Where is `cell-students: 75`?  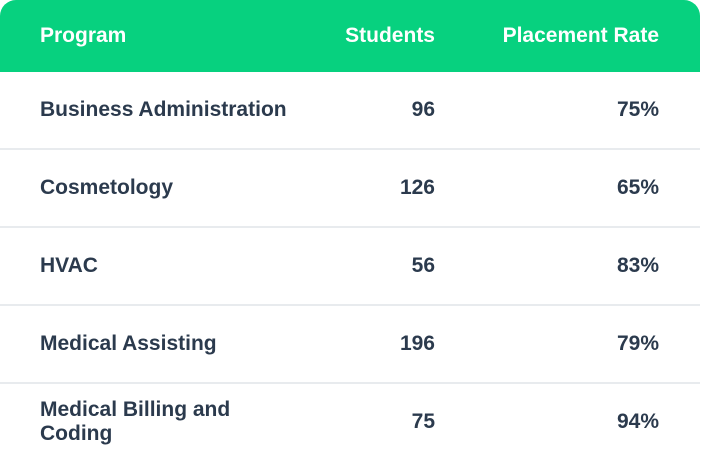
cell-students: 75 is located at coordinates (423, 421).